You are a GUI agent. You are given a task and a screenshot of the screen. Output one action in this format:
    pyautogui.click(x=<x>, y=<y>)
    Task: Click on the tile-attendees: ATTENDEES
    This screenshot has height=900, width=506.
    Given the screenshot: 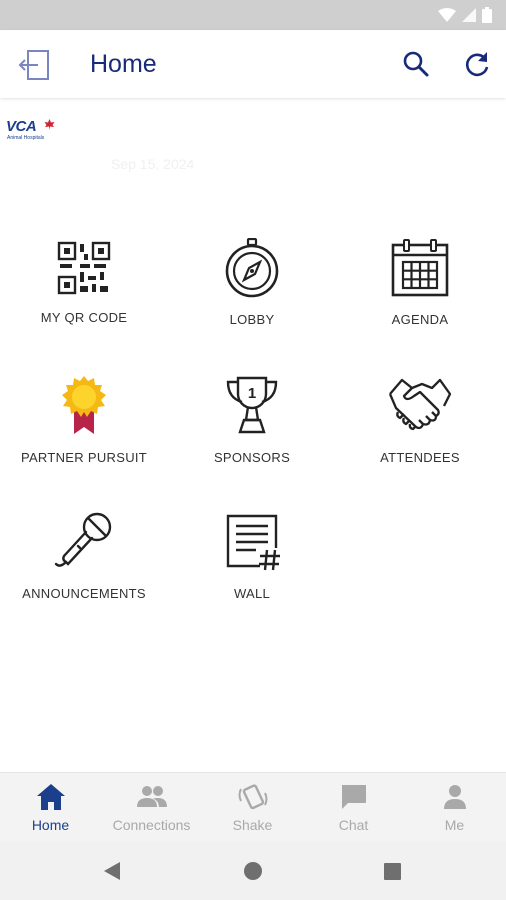 What is the action you would take?
    pyautogui.click(x=420, y=419)
    